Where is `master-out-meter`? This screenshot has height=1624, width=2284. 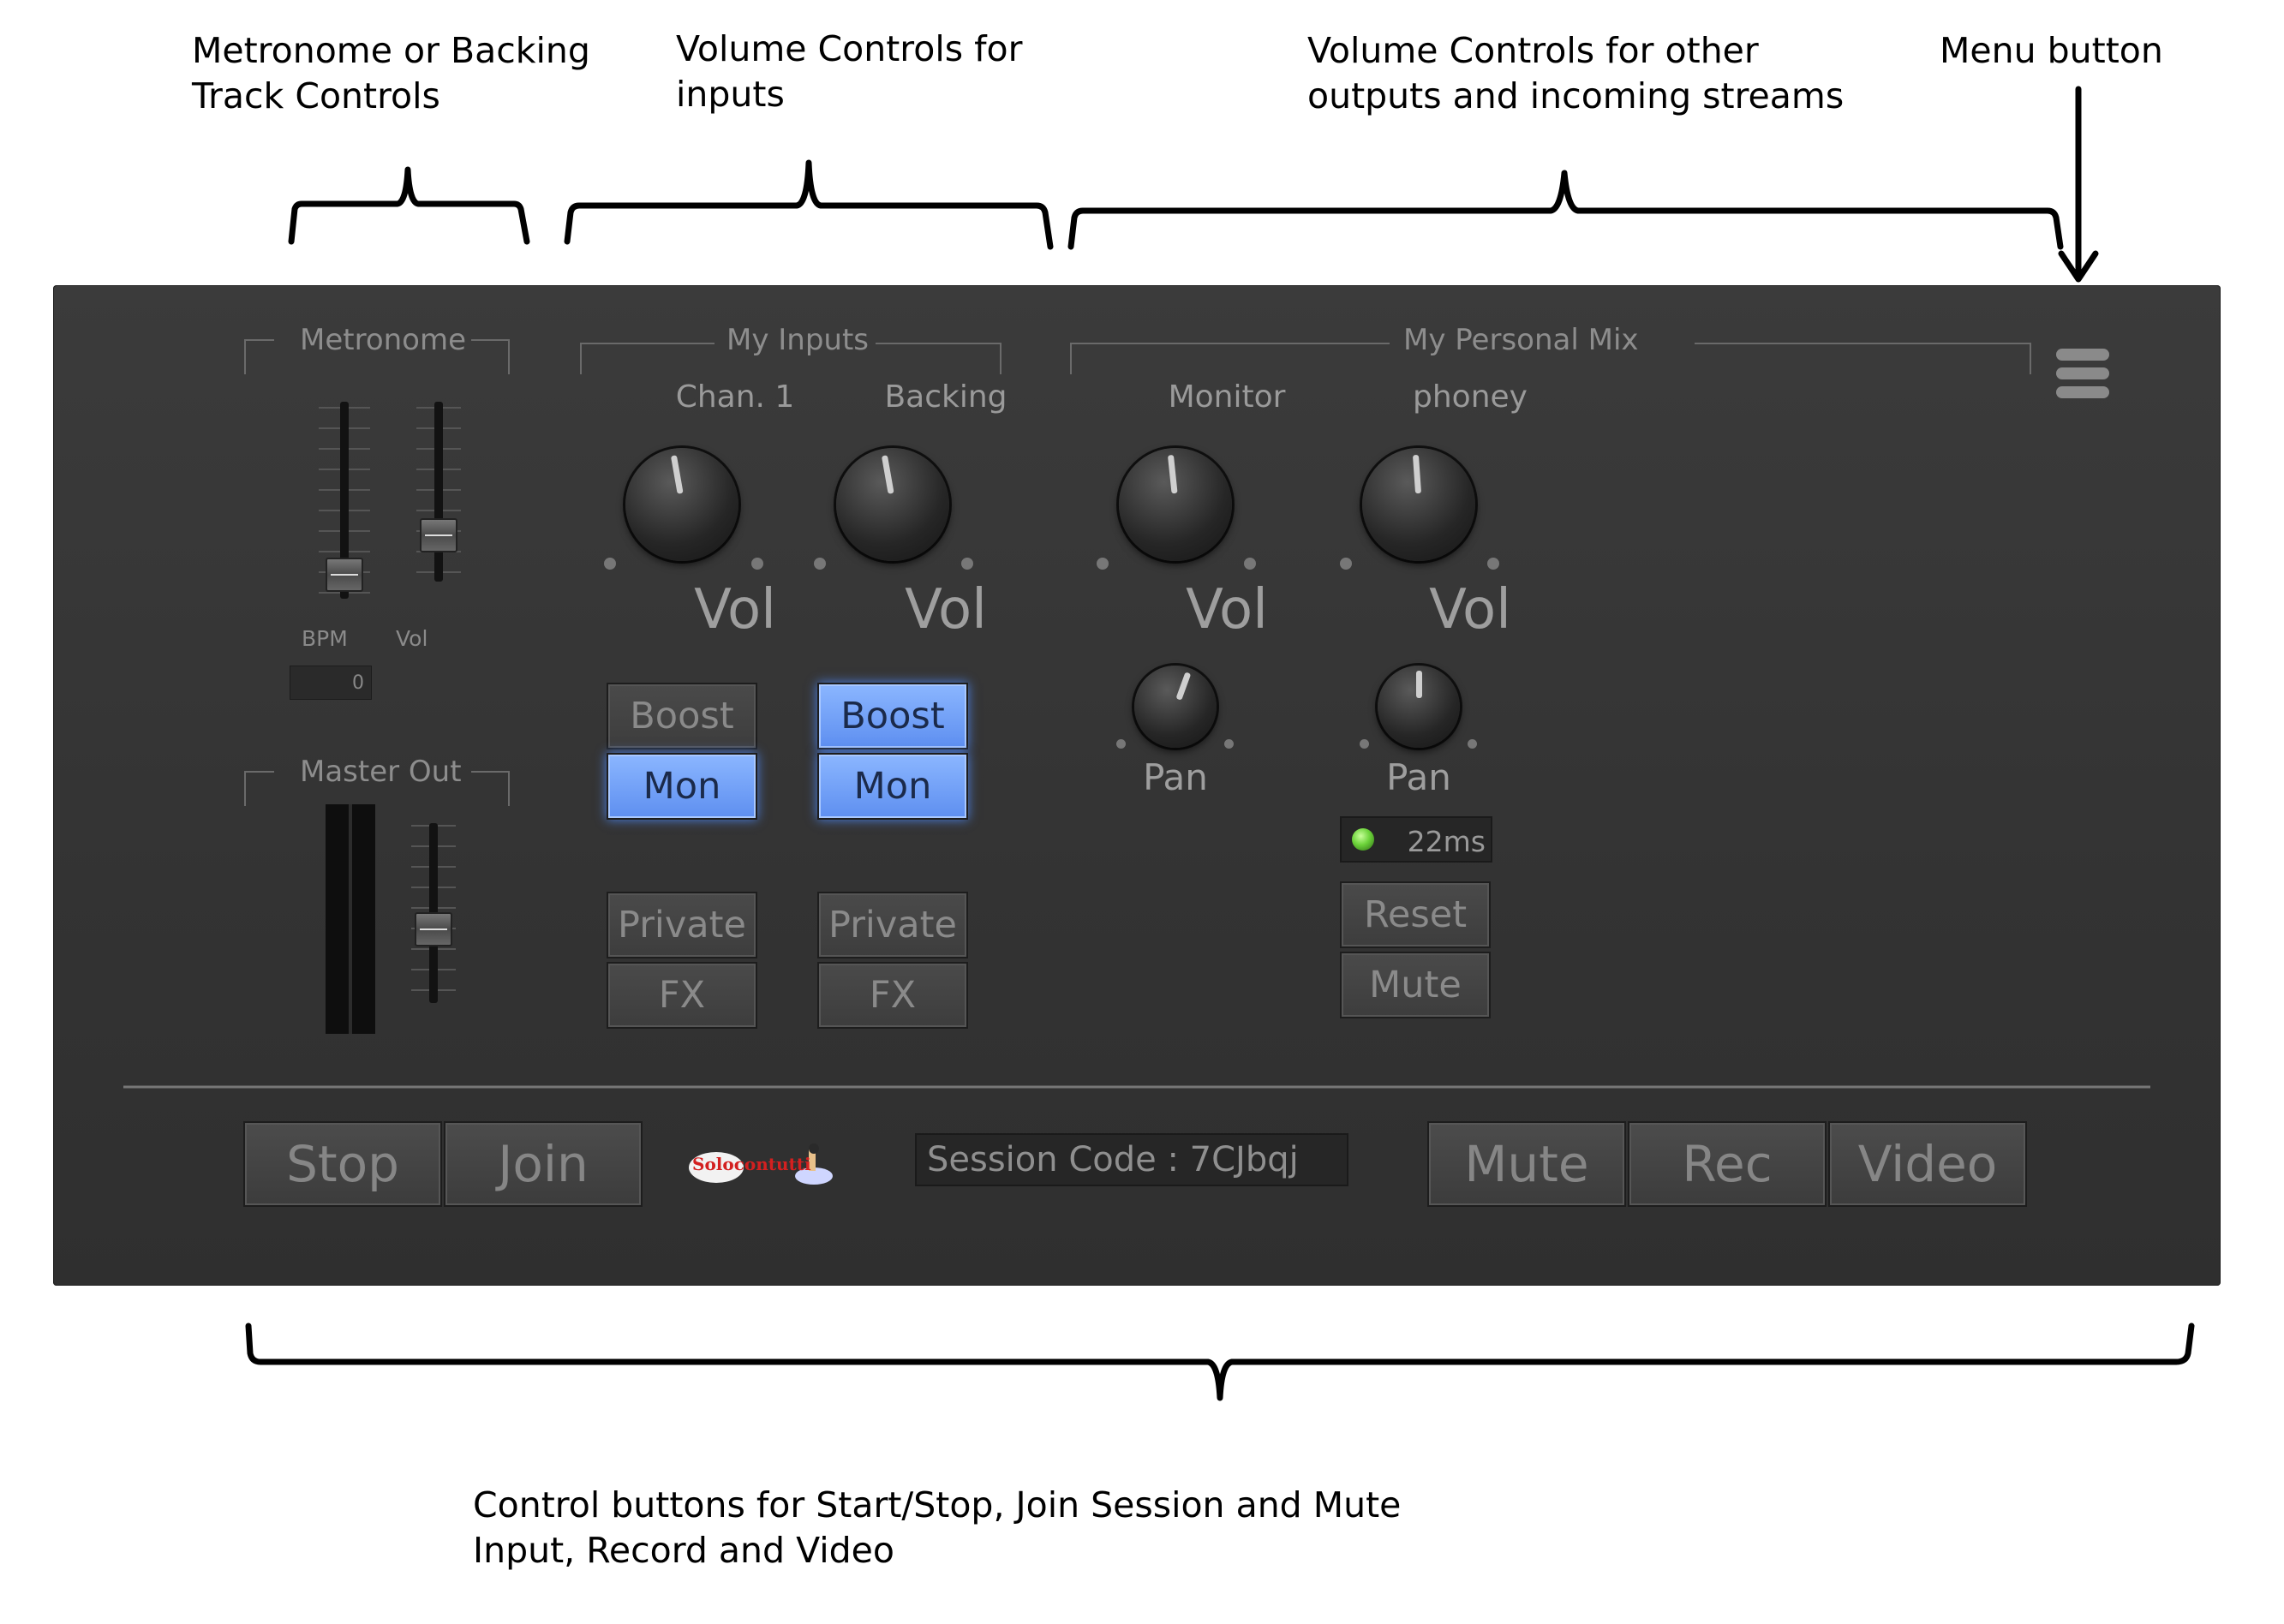
master-out-meter is located at coordinates (350, 919).